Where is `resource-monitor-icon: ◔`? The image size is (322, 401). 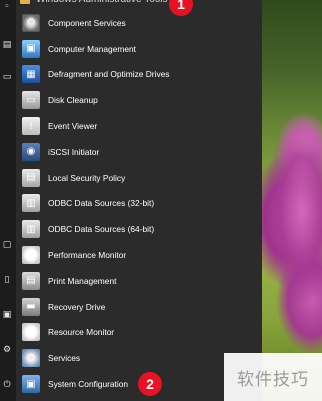 resource-monitor-icon: ◔ is located at coordinates (31, 332).